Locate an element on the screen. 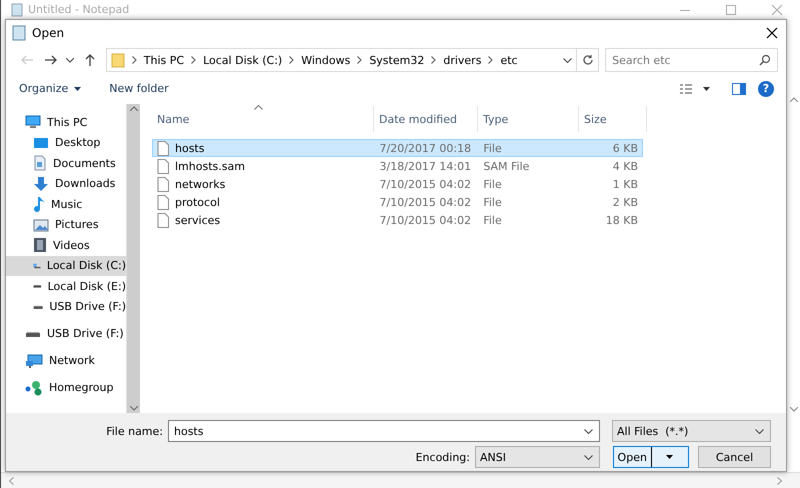 This screenshot has height=488, width=800. column-header: Name is located at coordinates (263, 119).